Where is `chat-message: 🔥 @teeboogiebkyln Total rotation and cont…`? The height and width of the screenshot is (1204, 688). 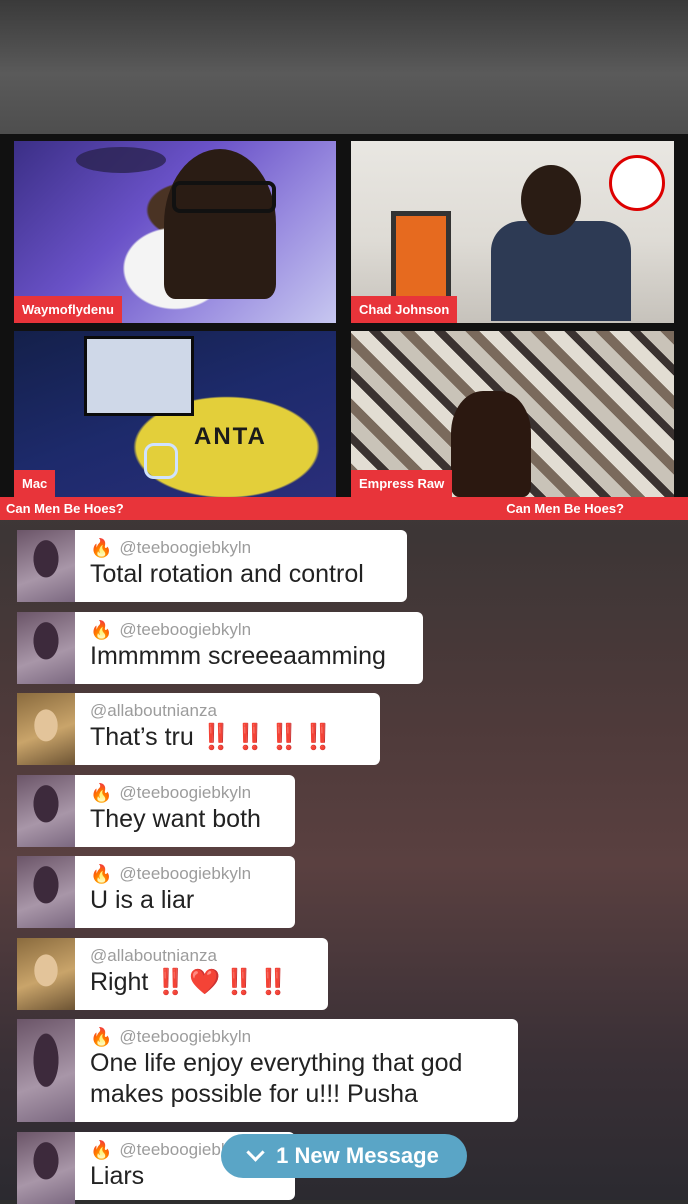
chat-message: 🔥 @teeboogiebkyln Total rotation and cont… is located at coordinates (212, 566).